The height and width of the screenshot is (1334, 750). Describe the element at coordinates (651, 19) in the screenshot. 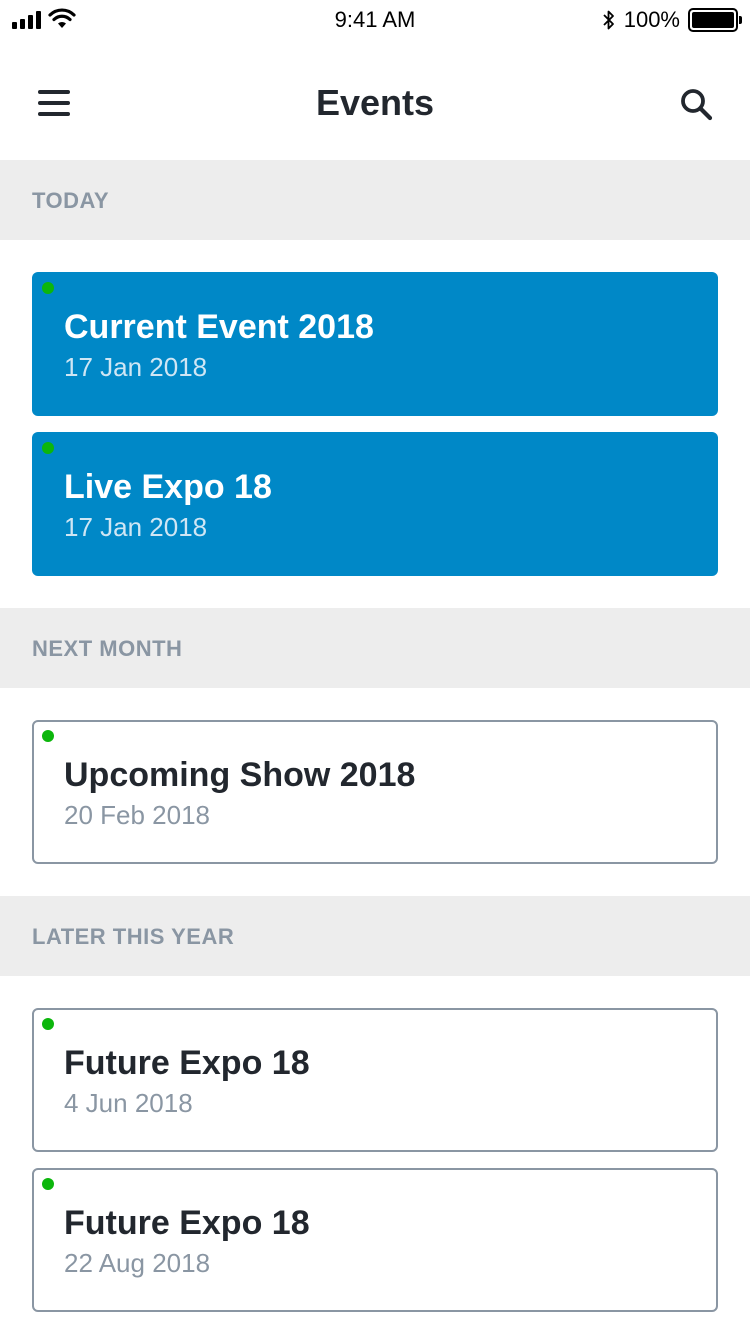

I see `battery-percent: 100%` at that location.